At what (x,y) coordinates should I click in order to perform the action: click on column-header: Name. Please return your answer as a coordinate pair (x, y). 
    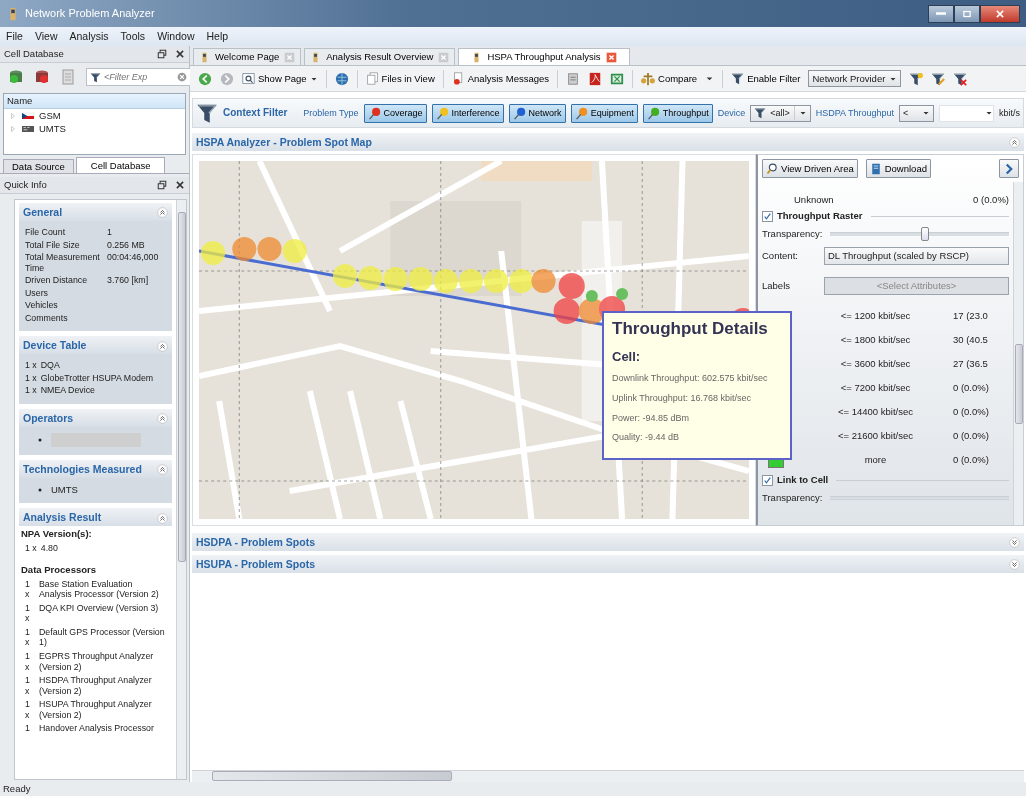
    Looking at the image, I should click on (94, 101).